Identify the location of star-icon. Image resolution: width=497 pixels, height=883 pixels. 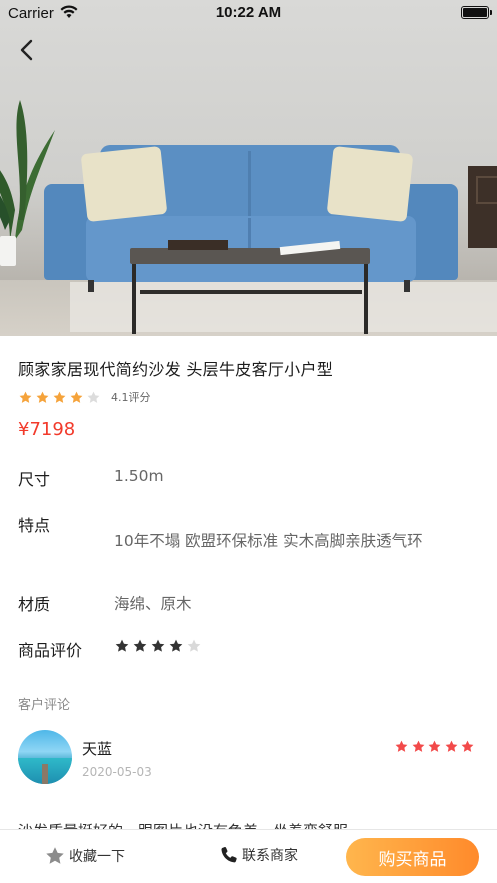
(55, 855).